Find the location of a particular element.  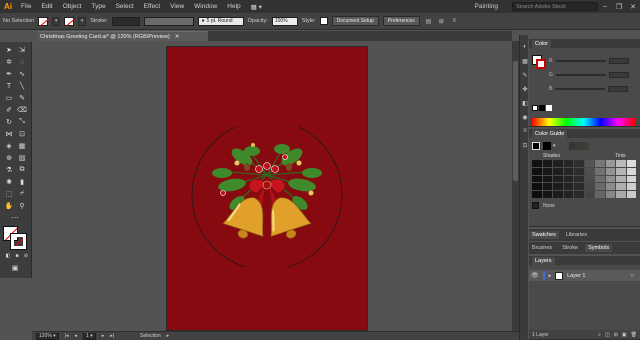

black-color-swatch is located at coordinates (542, 108).